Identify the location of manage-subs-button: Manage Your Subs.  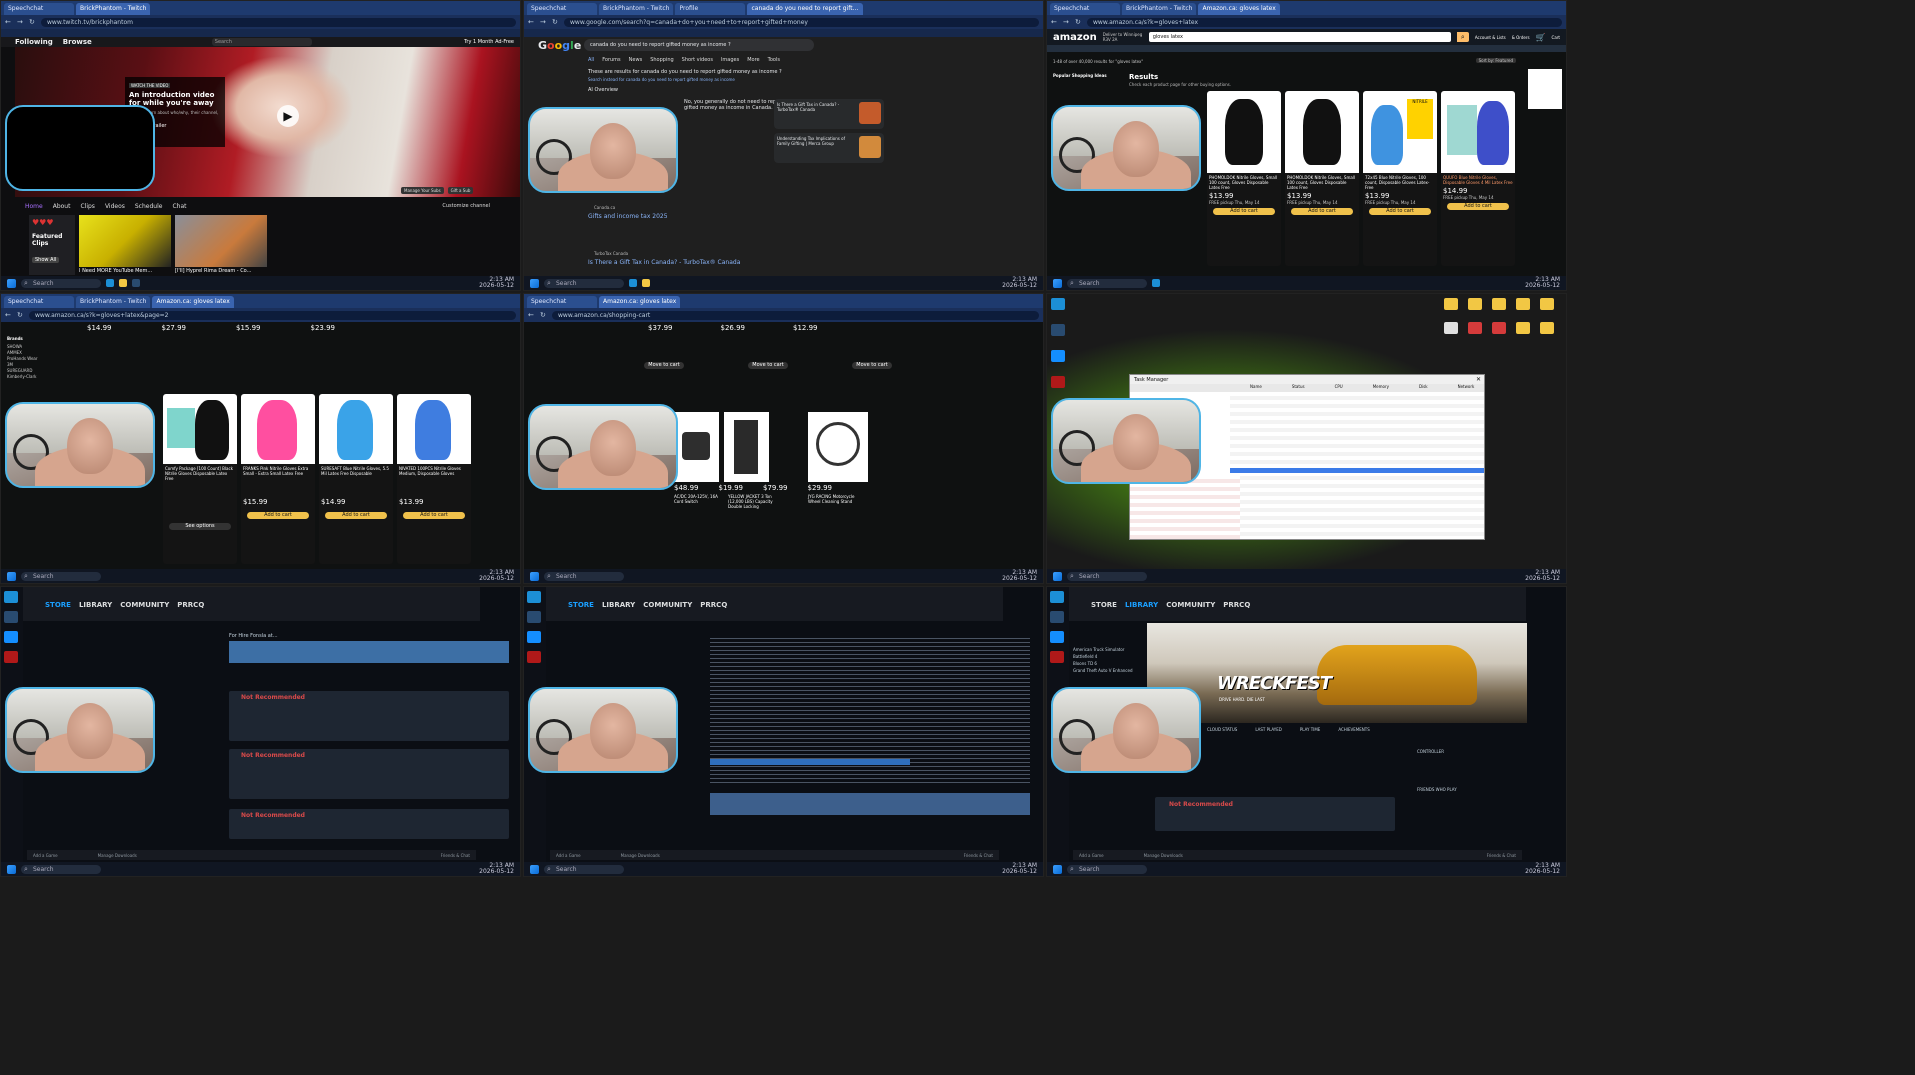
(422, 190).